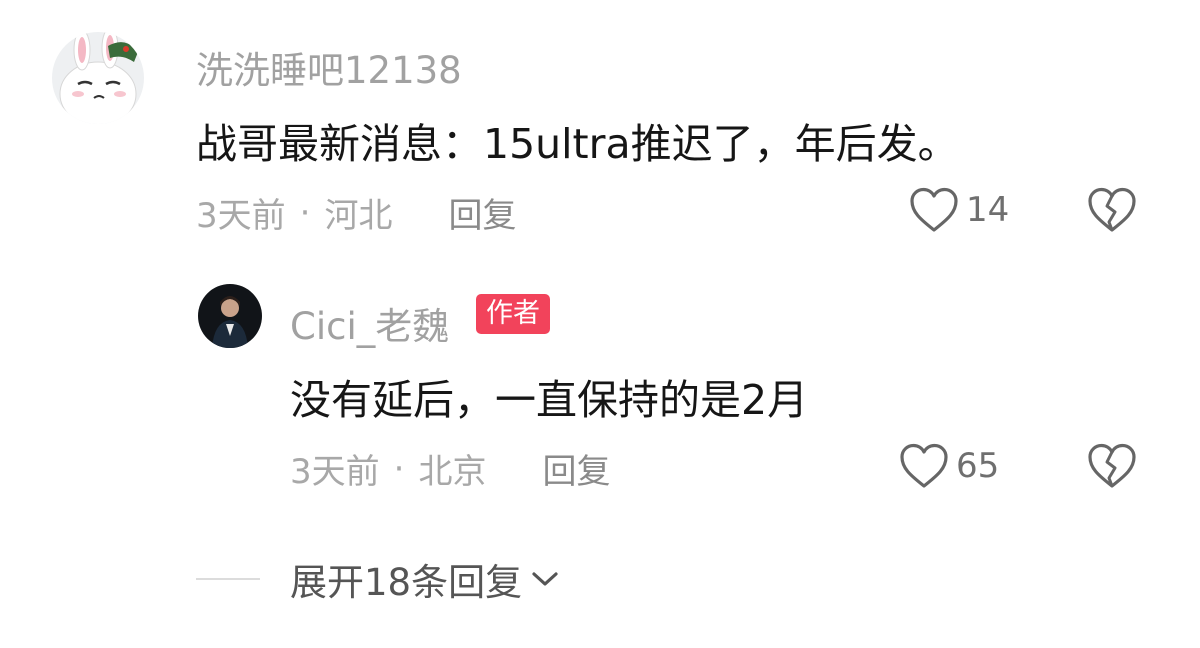 This screenshot has width=1200, height=648. I want to click on comment-meta: 3天前 · 河北 回复, so click(356, 212).